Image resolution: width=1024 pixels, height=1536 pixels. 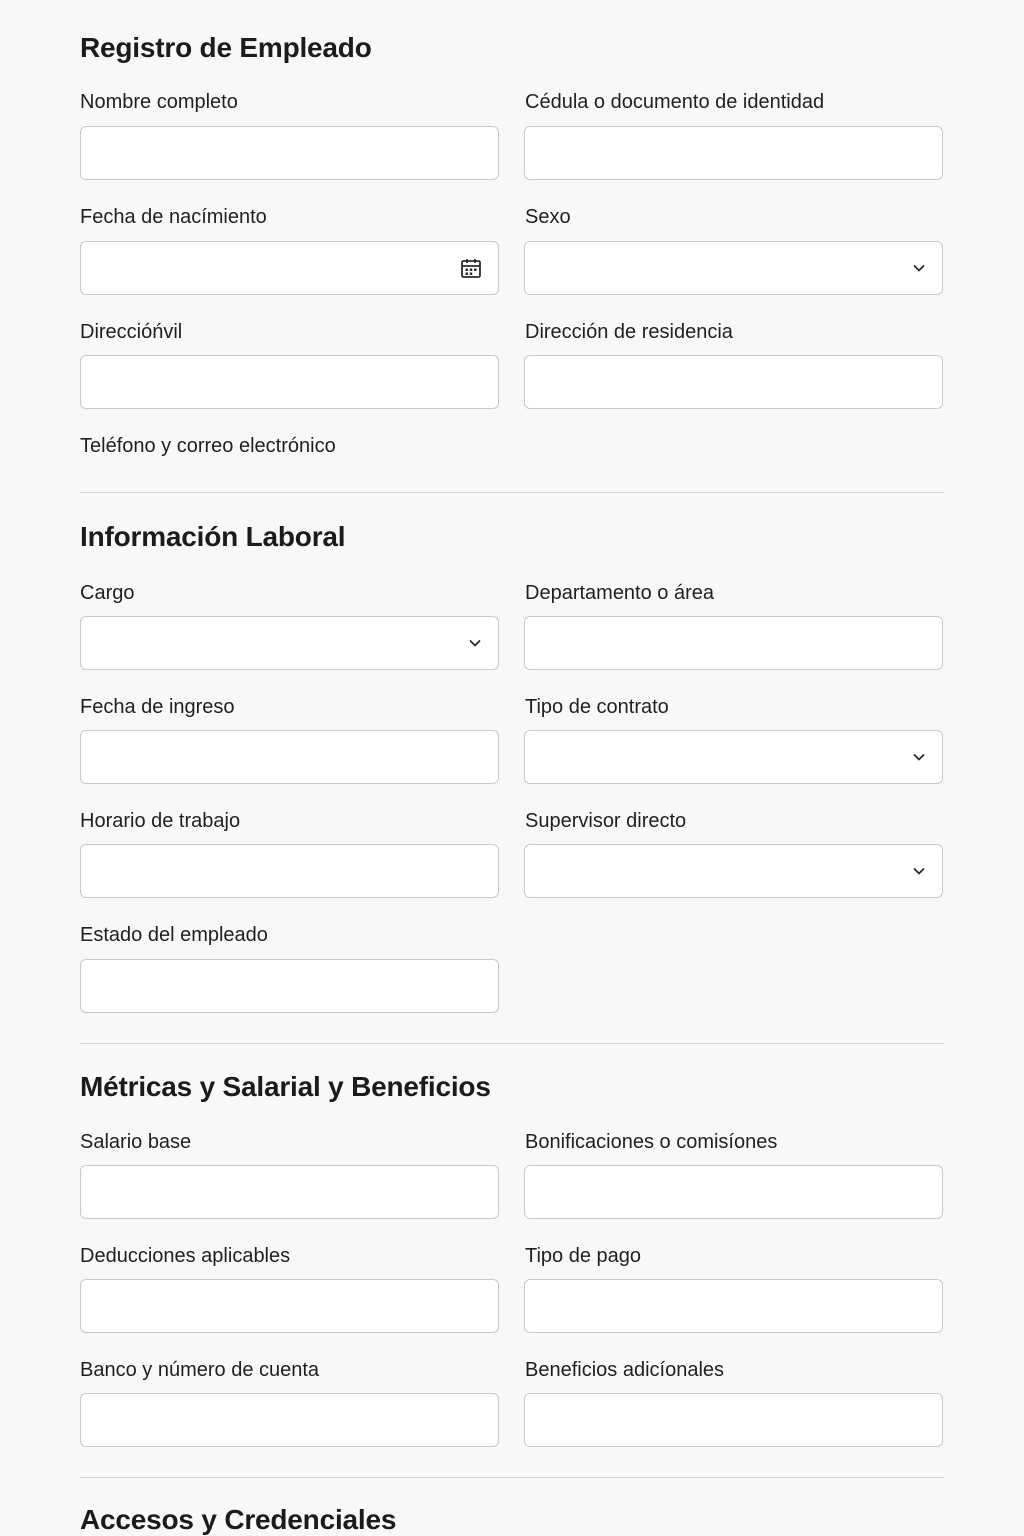 I want to click on horario-field, so click(x=289, y=871).